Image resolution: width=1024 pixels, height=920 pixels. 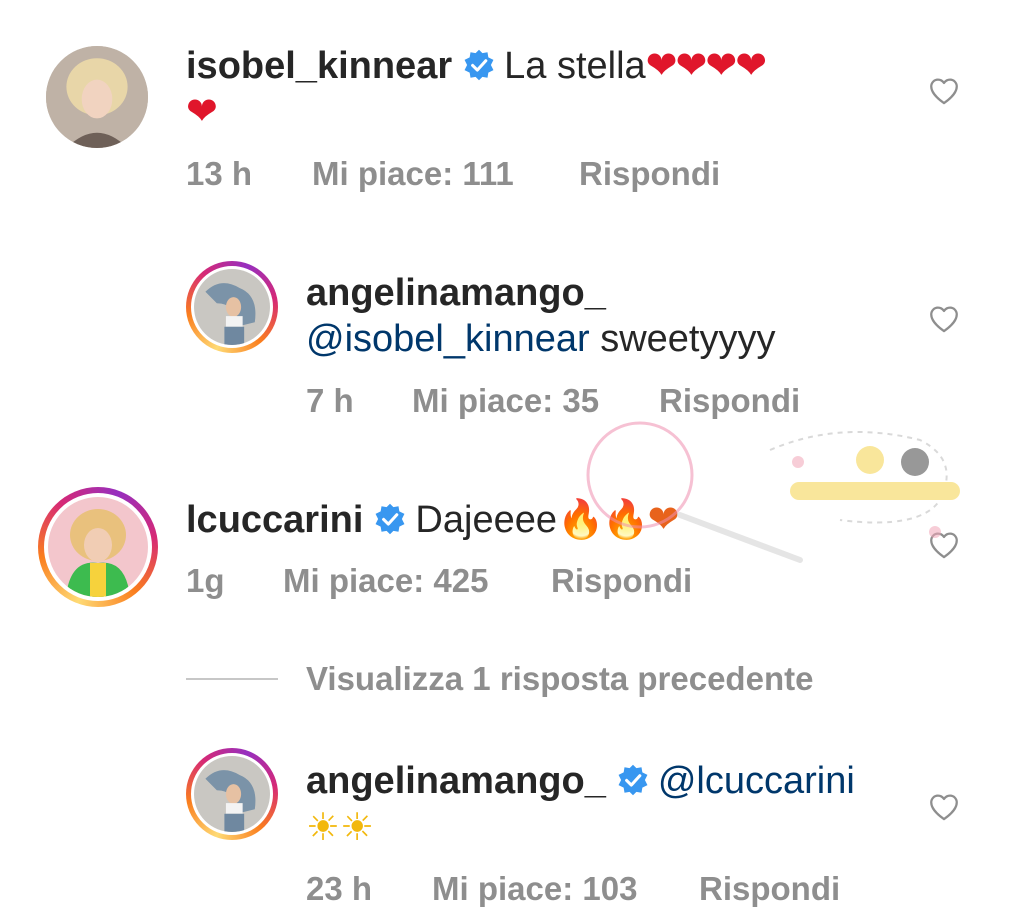 I want to click on comment-text-line2: ❤, so click(x=202, y=111).